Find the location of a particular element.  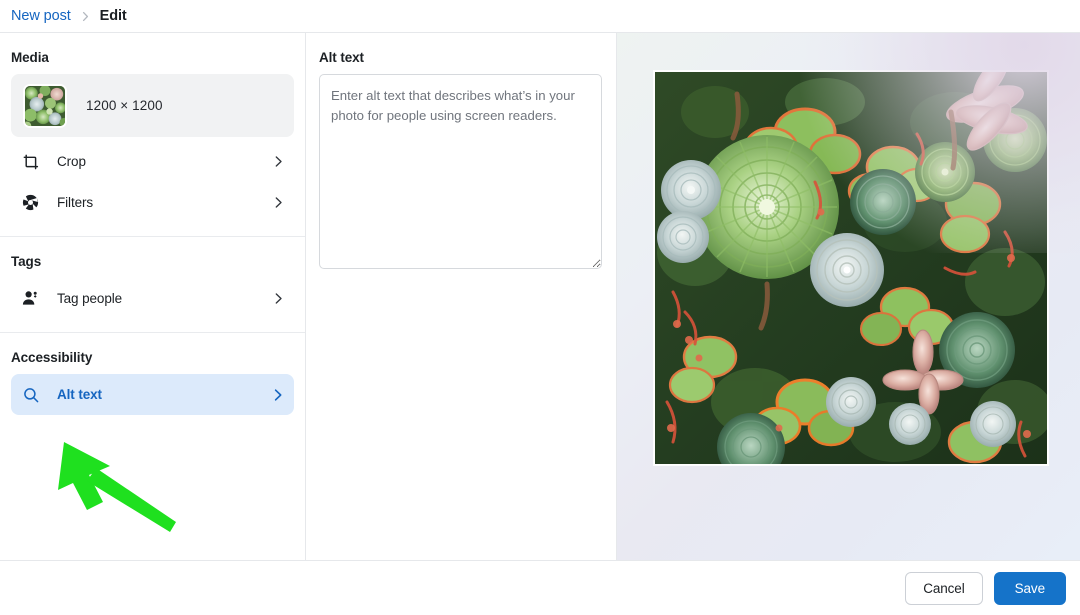

aperture-icon is located at coordinates (30, 202).